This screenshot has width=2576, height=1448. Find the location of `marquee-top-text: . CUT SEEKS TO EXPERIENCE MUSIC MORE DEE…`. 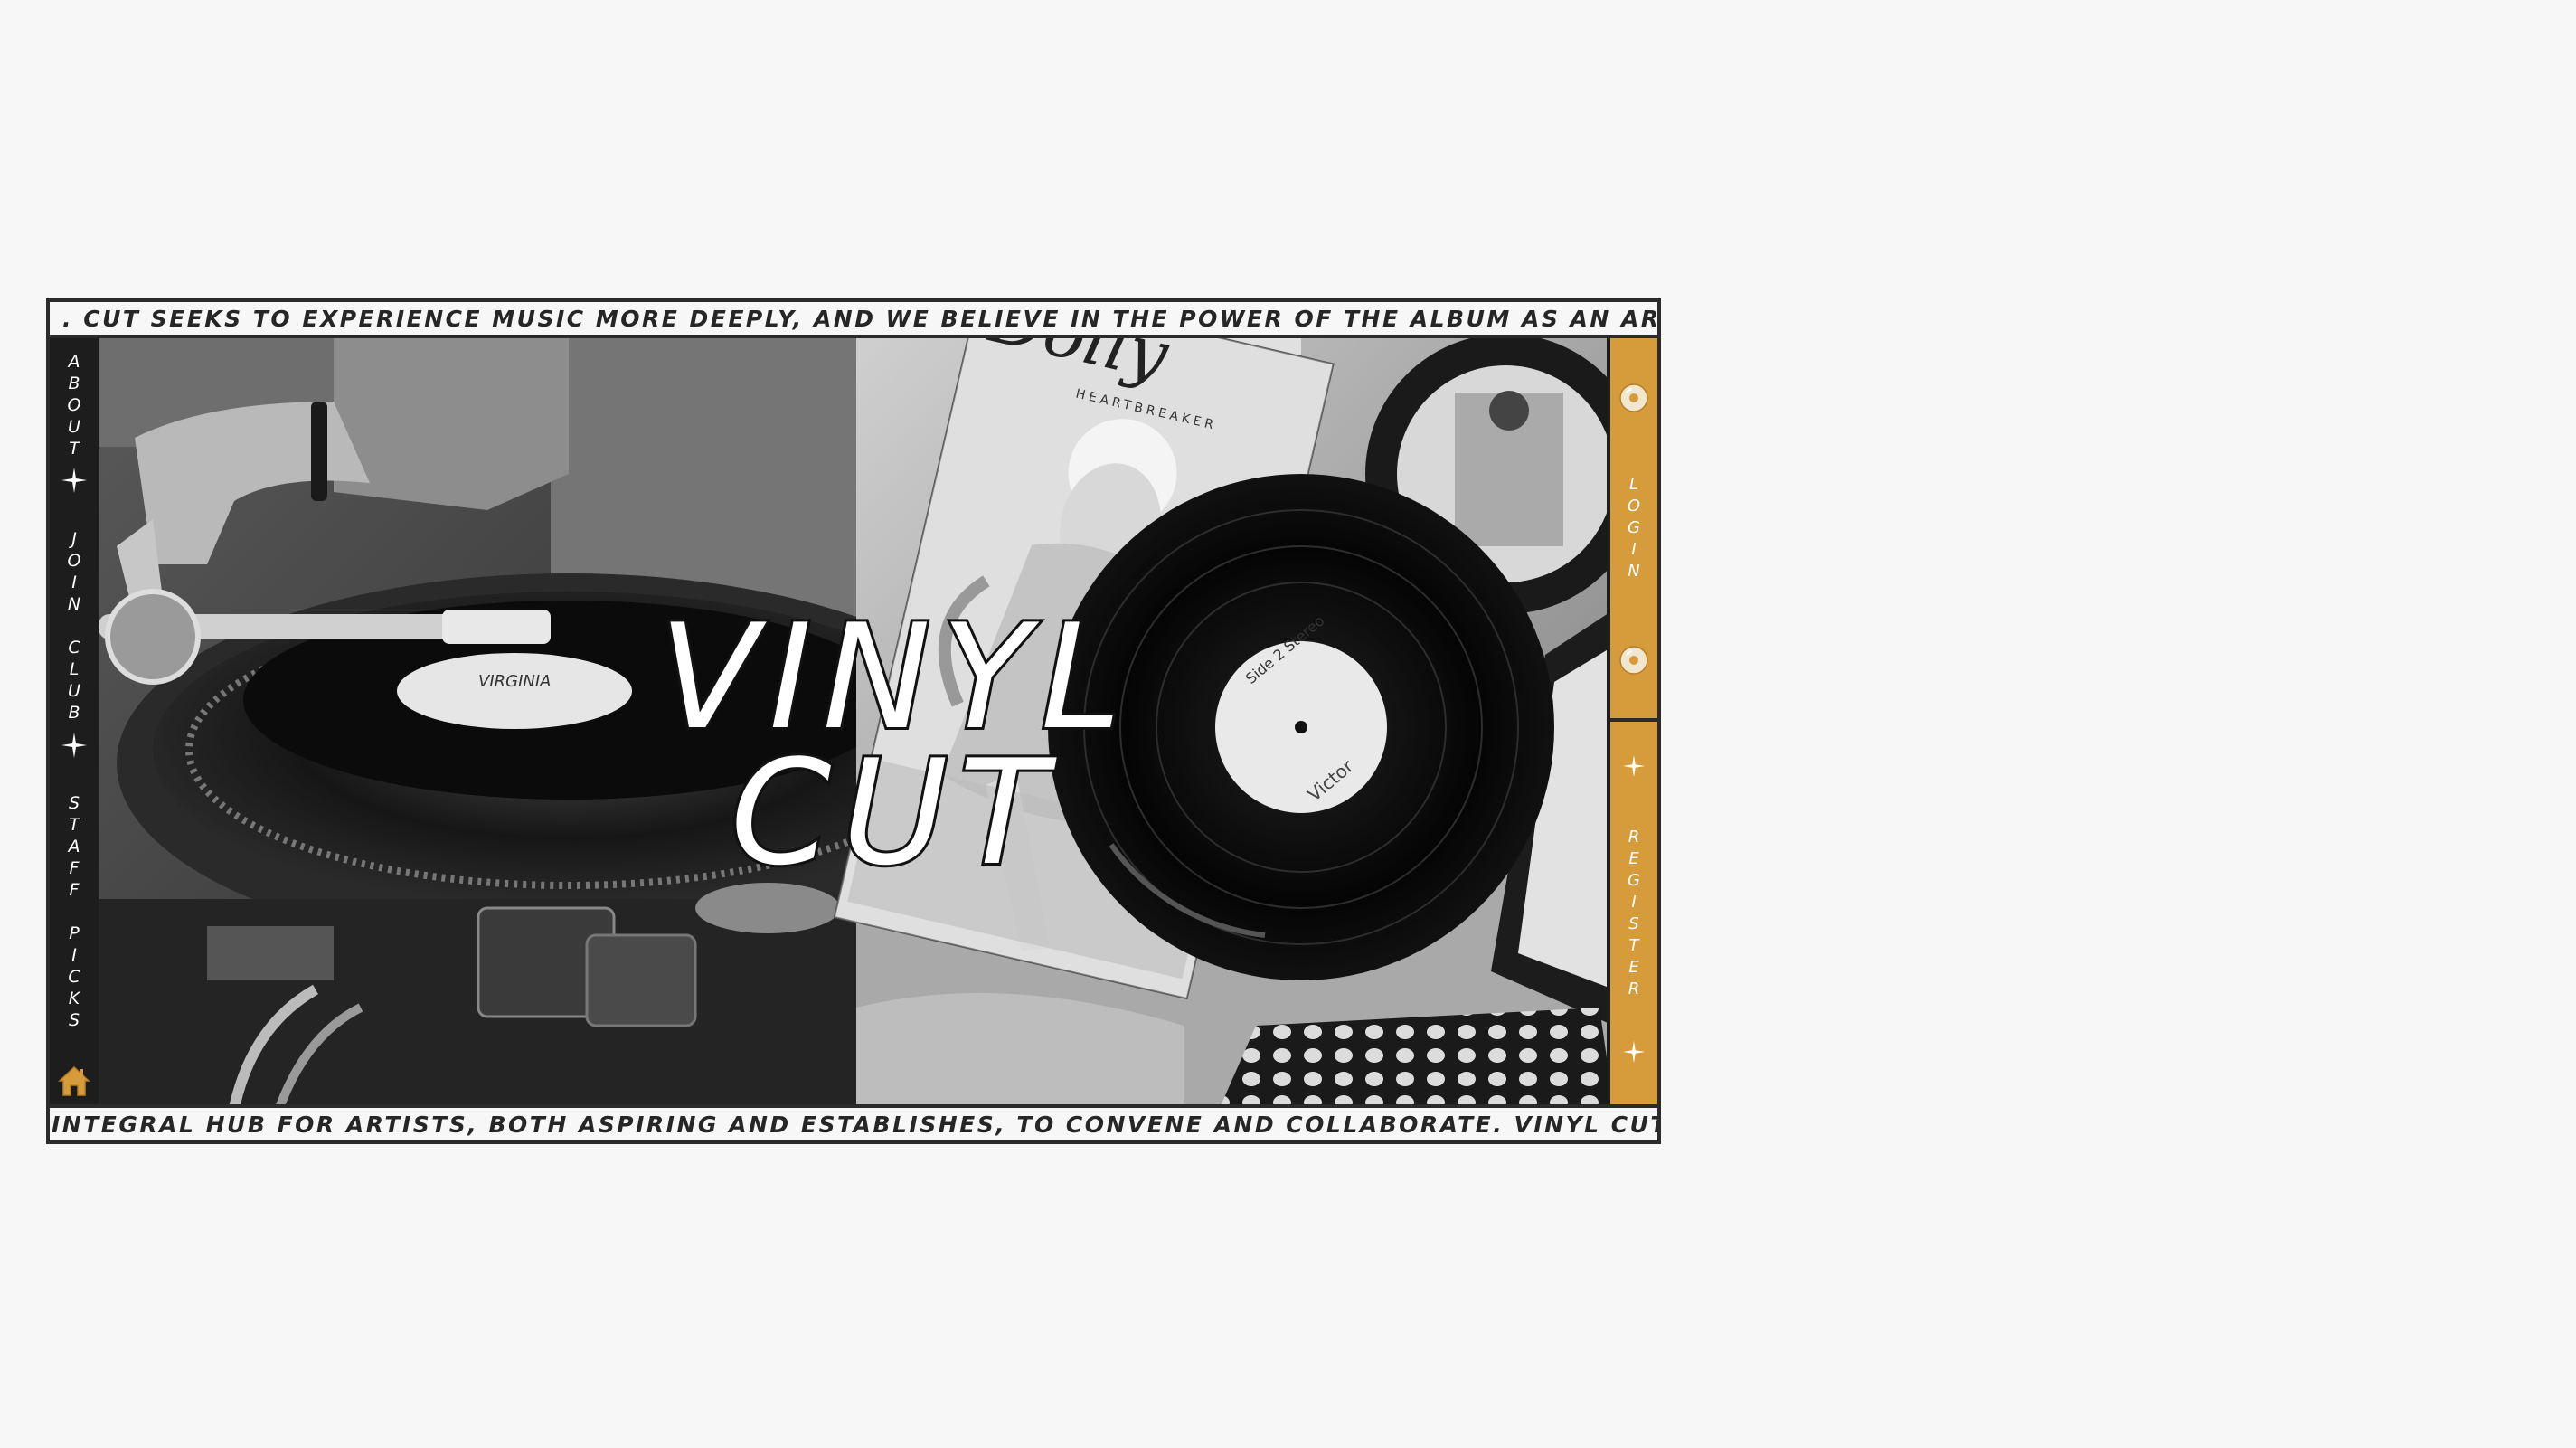

marquee-top-text: . CUT SEEKS TO EXPERIENCE MUSIC MORE DEE… is located at coordinates (859, 318).